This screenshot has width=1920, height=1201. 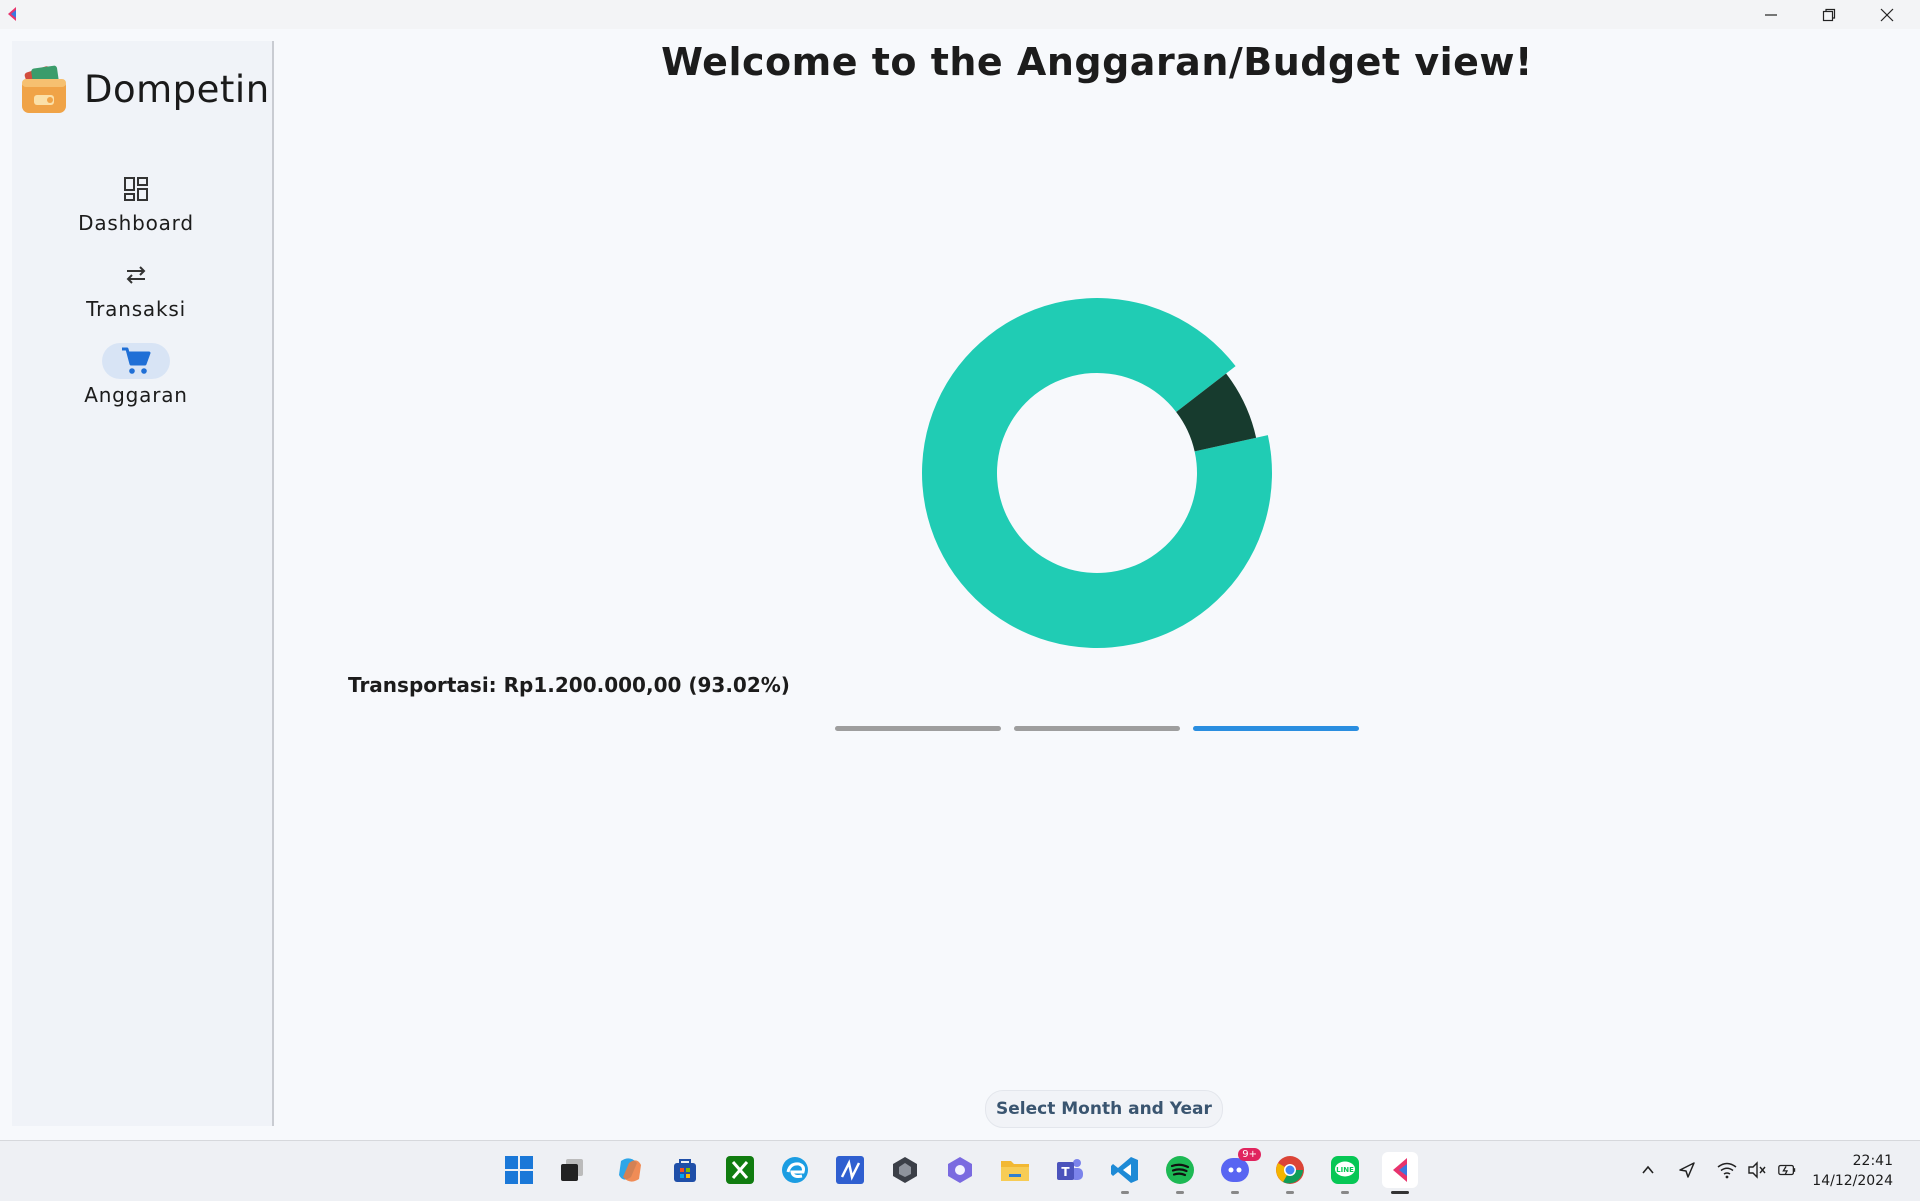 What do you see at coordinates (850, 1170) in the screenshot?
I see `visual-studio-icon` at bounding box center [850, 1170].